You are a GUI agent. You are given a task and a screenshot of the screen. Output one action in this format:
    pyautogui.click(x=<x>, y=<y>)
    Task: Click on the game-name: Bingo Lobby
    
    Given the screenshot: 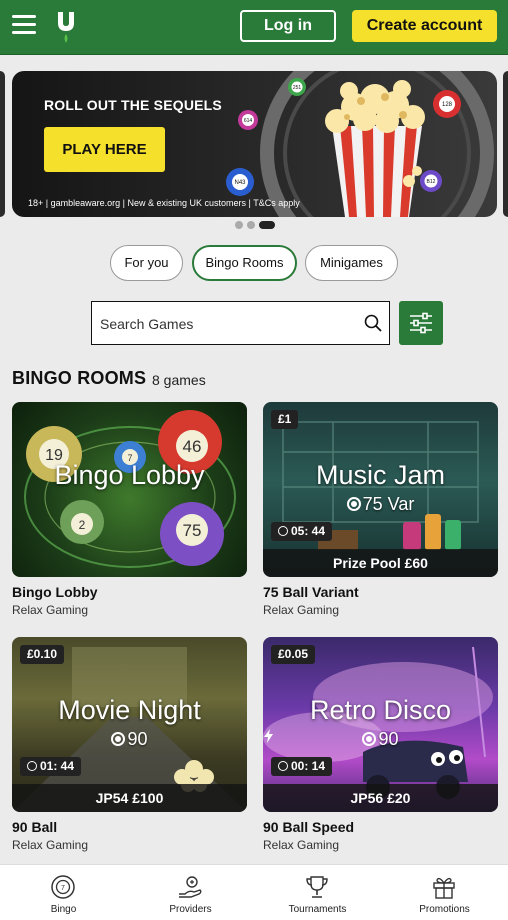 What is the action you would take?
    pyautogui.click(x=55, y=592)
    